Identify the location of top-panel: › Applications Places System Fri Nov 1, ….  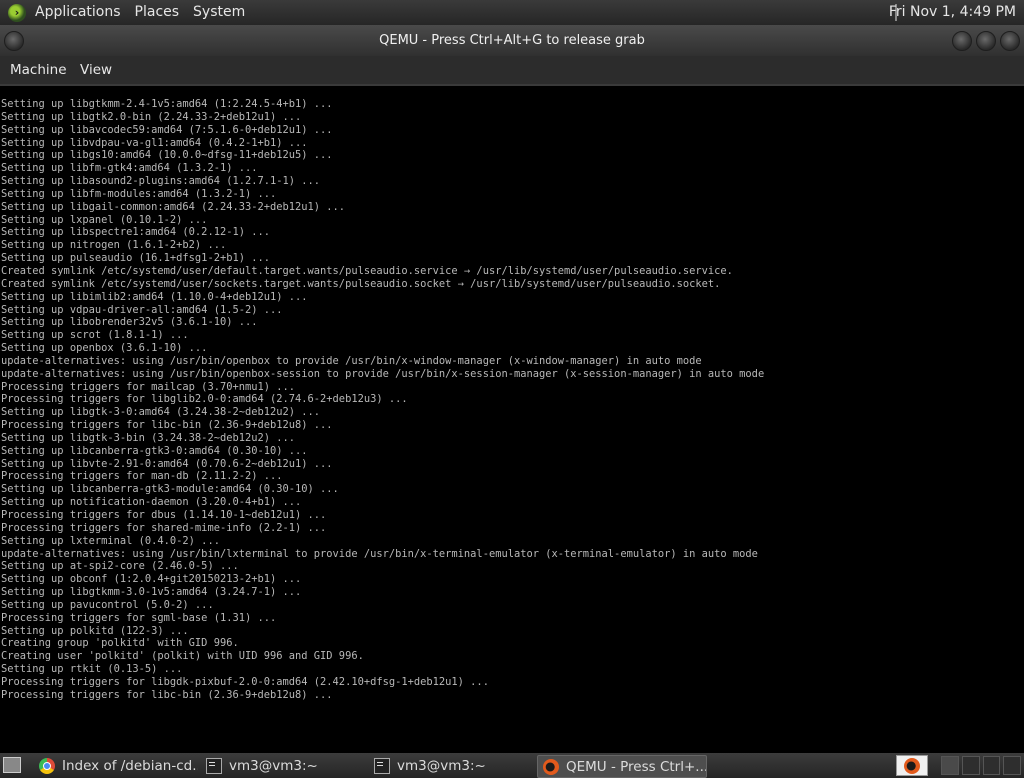
(512, 12).